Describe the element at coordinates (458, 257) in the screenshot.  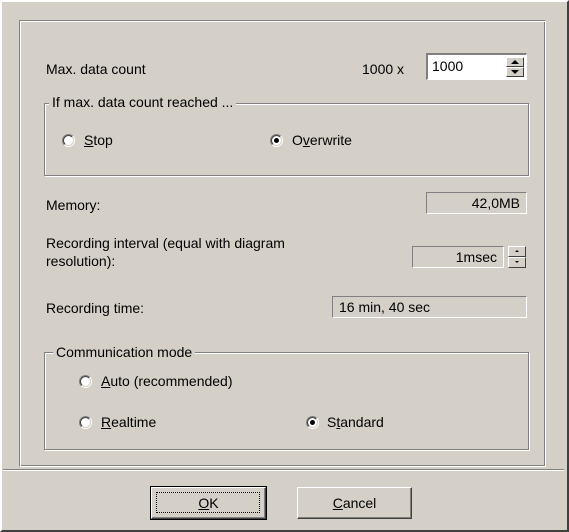
I see `recording-interval-value: 1msec` at that location.